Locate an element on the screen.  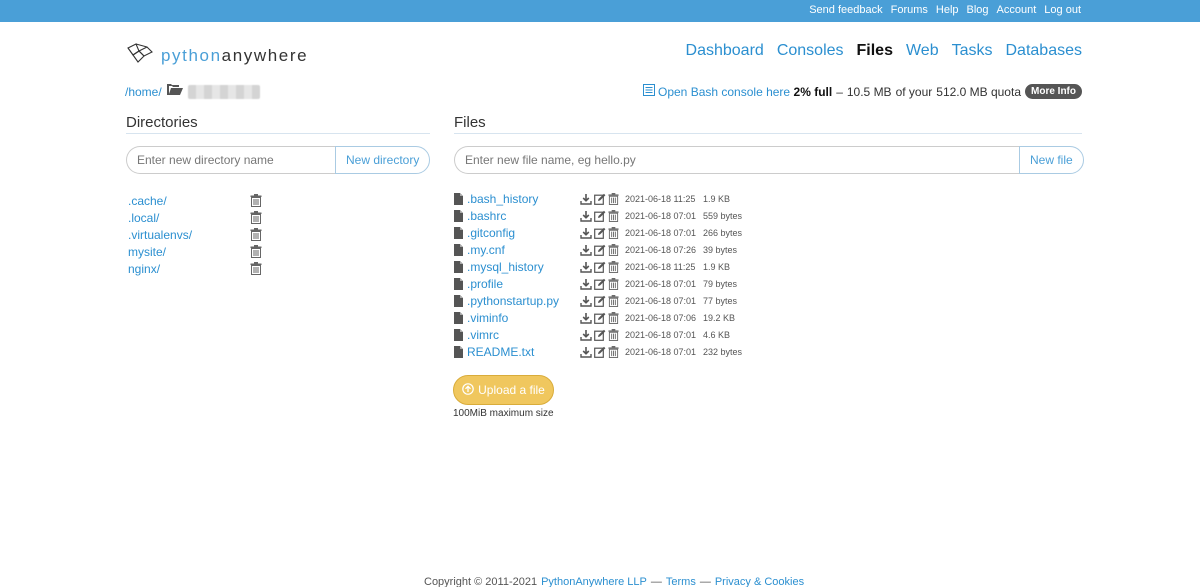
file-link: .my.cnf is located at coordinates (523, 250).